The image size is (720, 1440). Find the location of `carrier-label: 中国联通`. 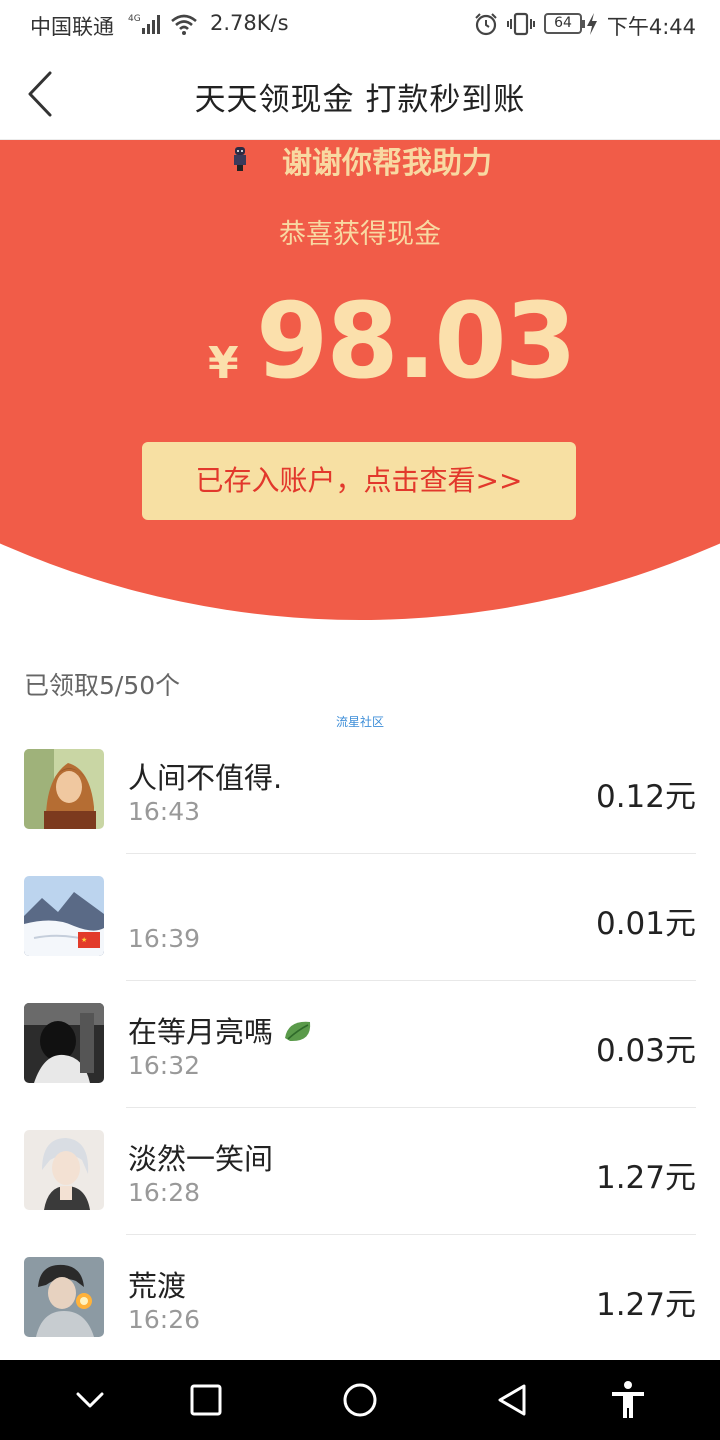

carrier-label: 中国联通 is located at coordinates (72, 27).